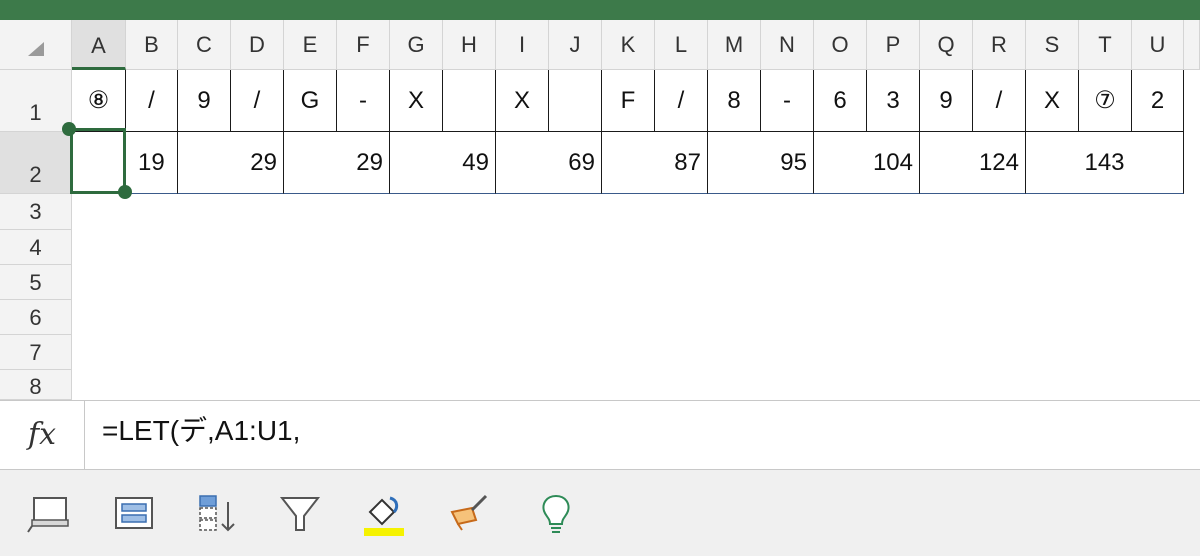 The image size is (1200, 556). What do you see at coordinates (628, 45) in the screenshot?
I see `column-header-k: K` at bounding box center [628, 45].